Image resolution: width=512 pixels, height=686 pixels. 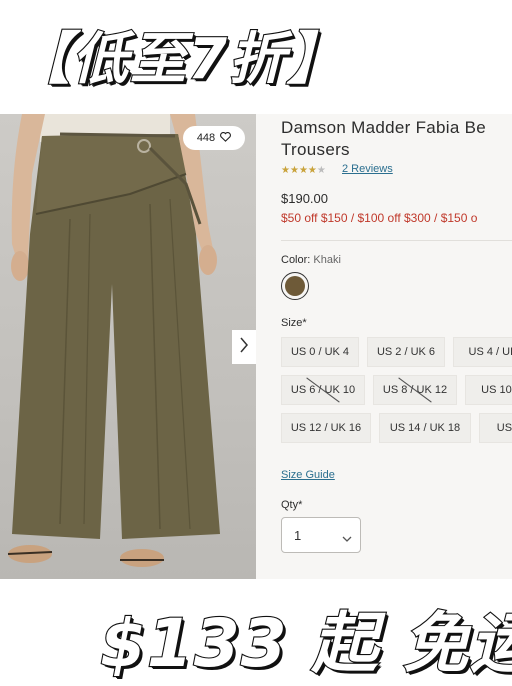 I want to click on size-option: US 0 / UK 4, so click(x=320, y=352).